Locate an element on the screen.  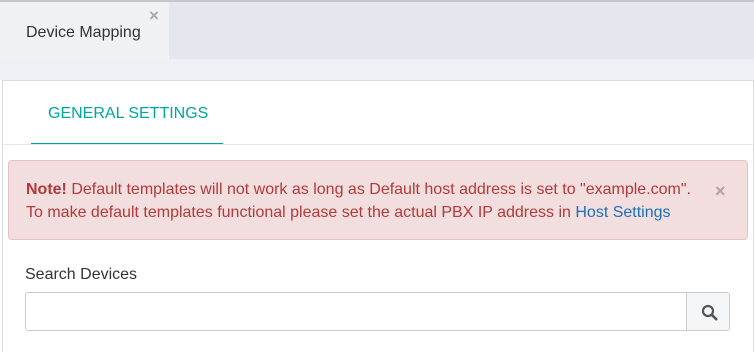
search-icon is located at coordinates (709, 312).